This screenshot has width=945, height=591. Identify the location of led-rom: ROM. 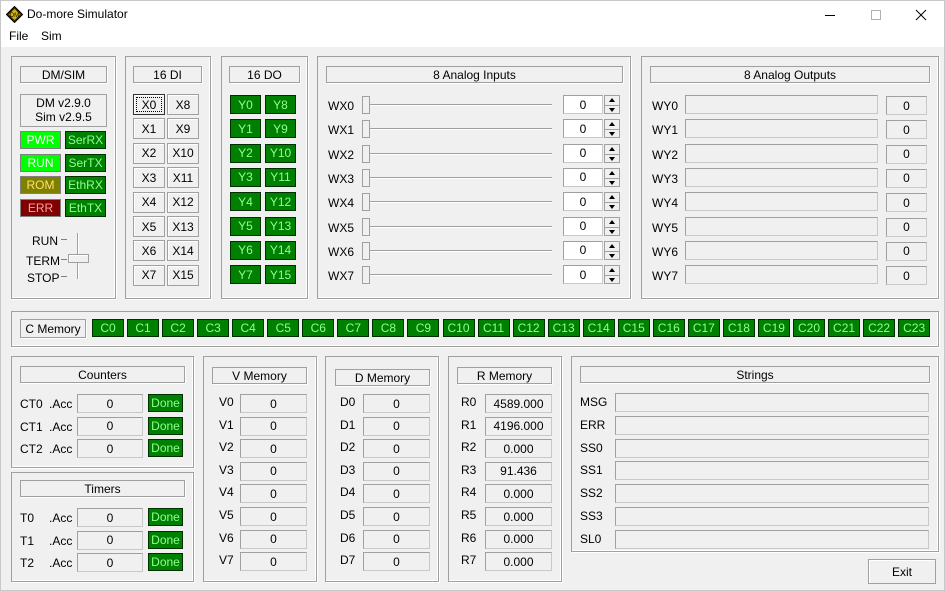
(40, 185).